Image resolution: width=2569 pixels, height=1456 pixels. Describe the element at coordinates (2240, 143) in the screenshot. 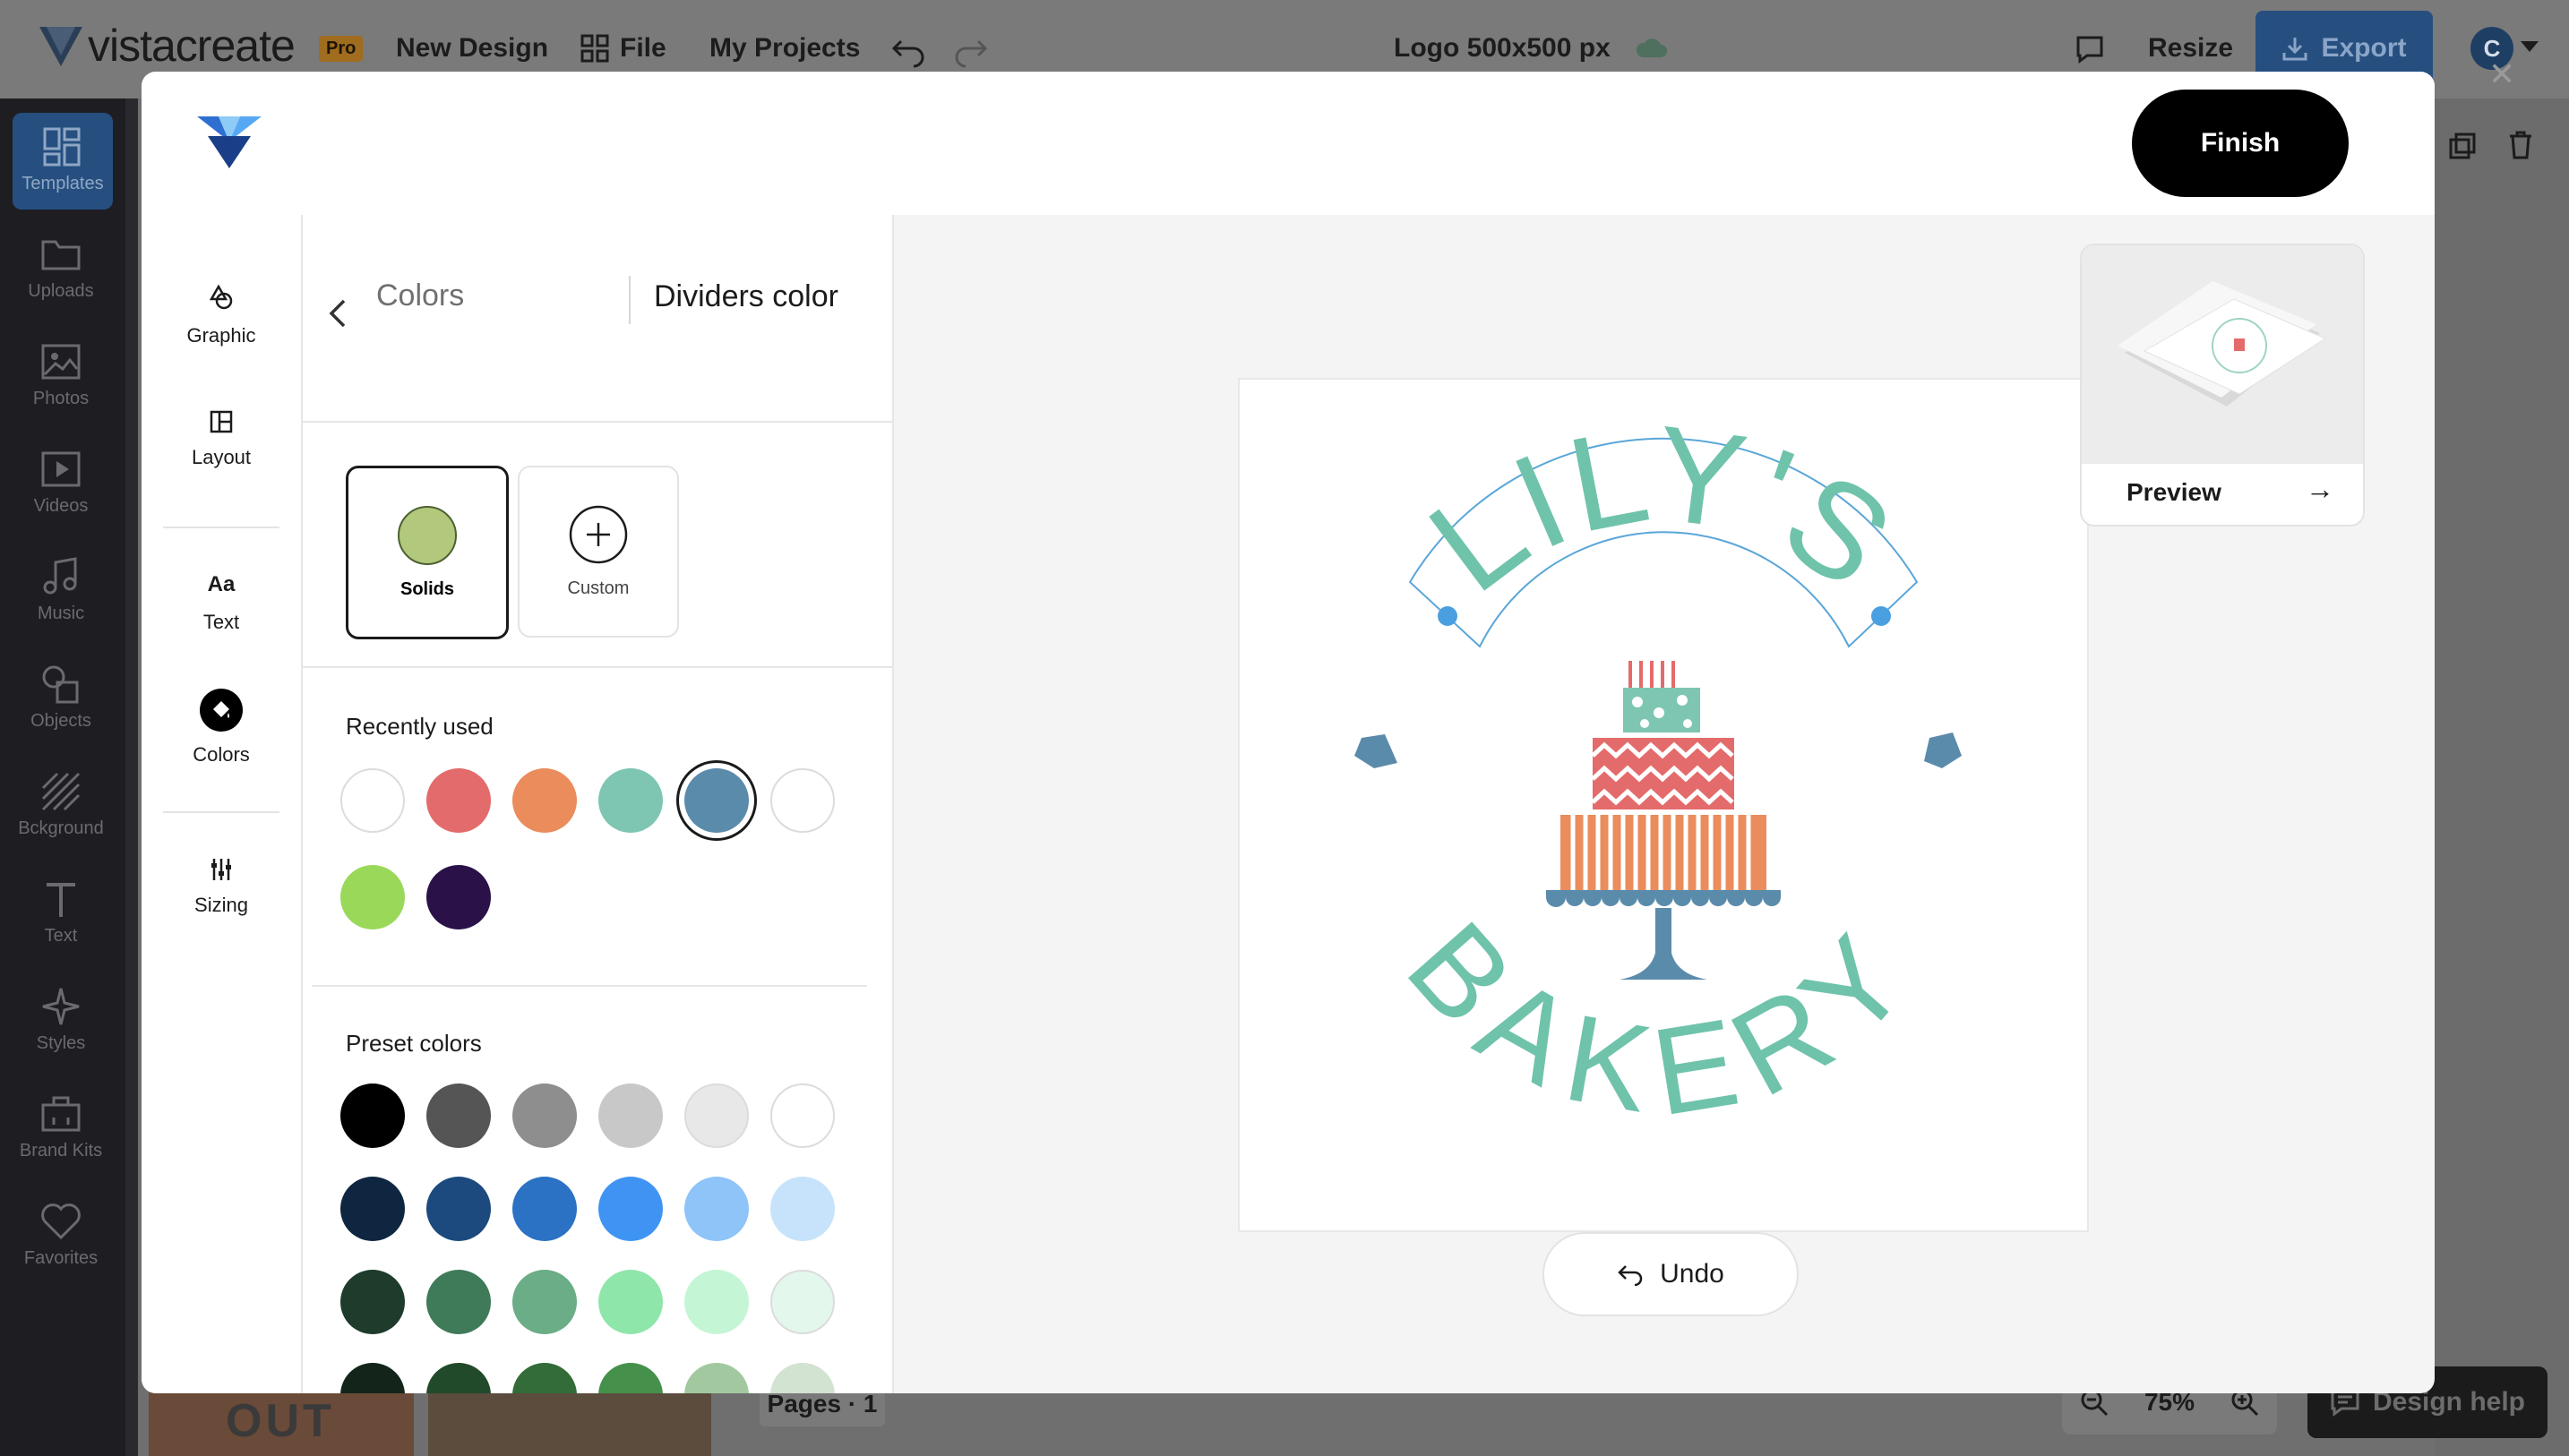

I see `finish-button: Finish` at that location.